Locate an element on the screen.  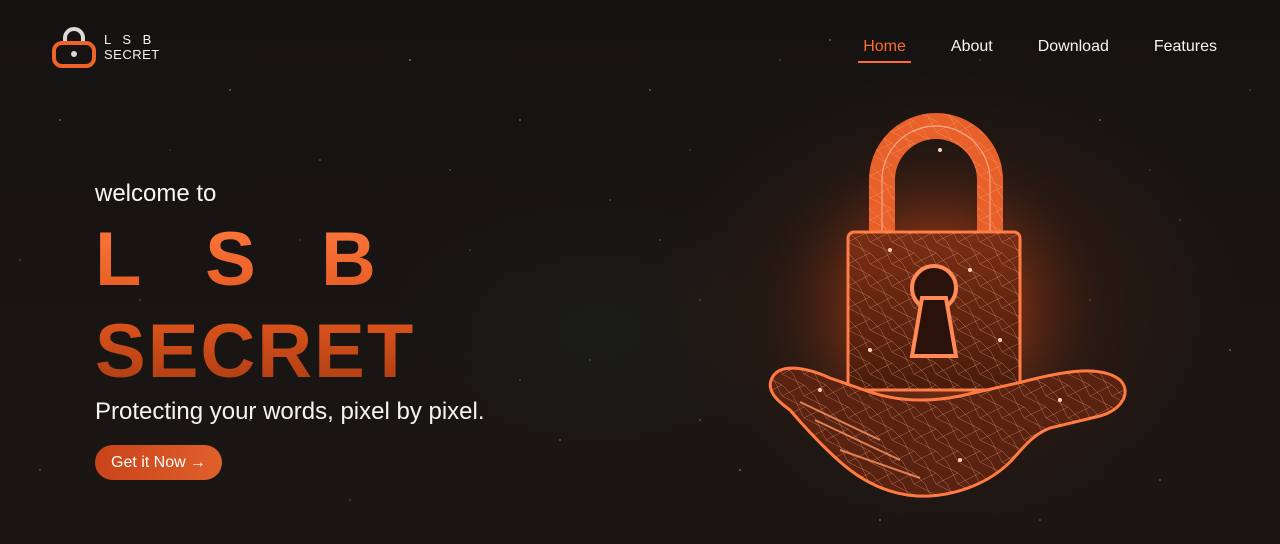
get-it-now-button: Get it Now → is located at coordinates (158, 462).